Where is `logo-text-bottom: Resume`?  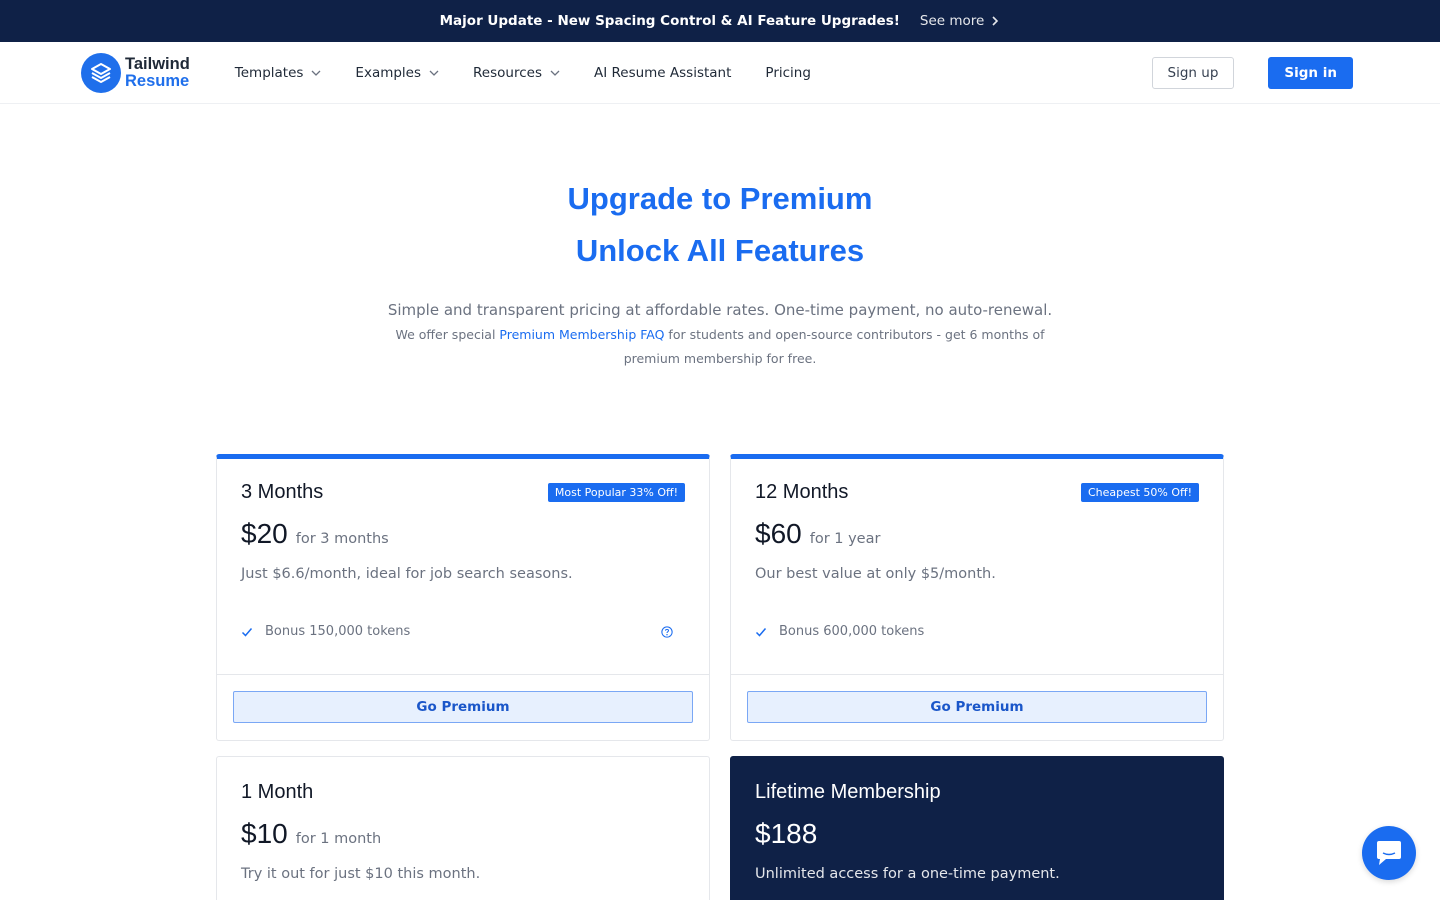 logo-text-bottom: Resume is located at coordinates (157, 80).